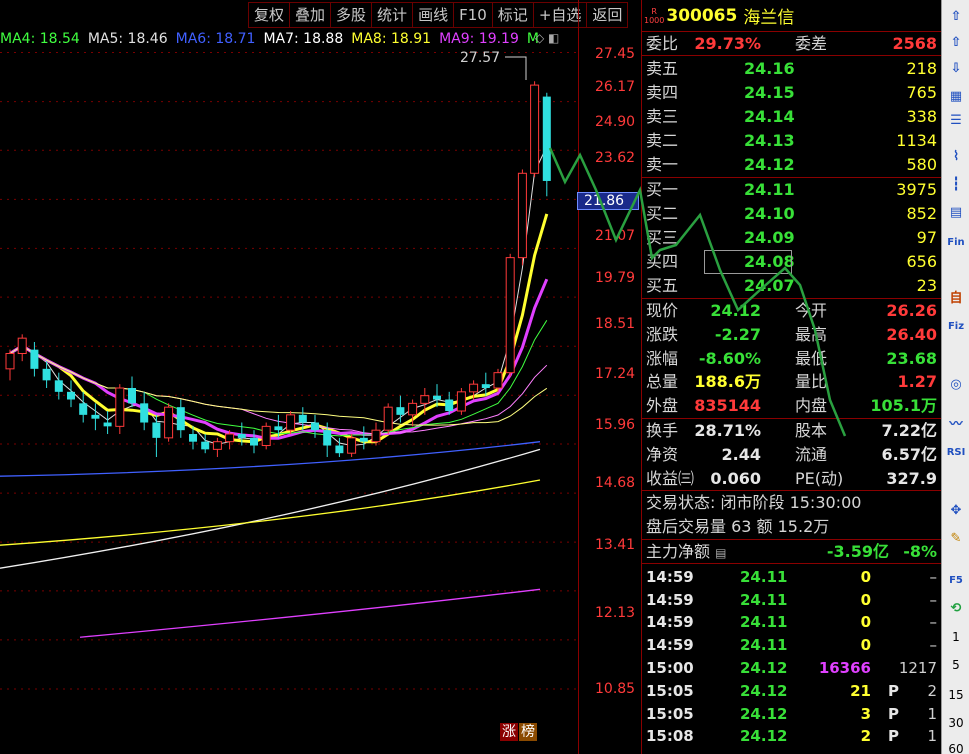 The height and width of the screenshot is (754, 969). I want to click on sell-order-row: 卖二 24.13 1134, so click(791, 141).